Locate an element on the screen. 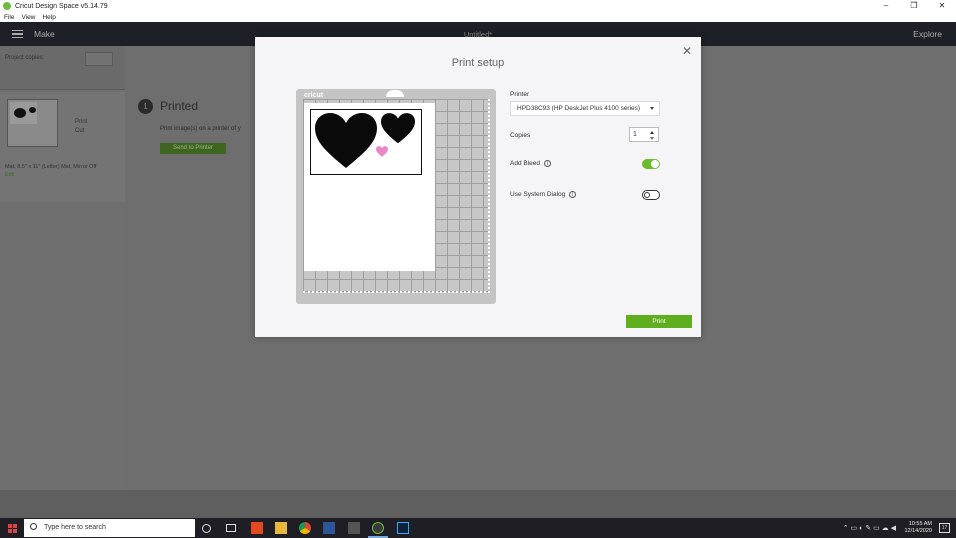 The width and height of the screenshot is (956, 538). cricut-taskbar-icon is located at coordinates (378, 528).